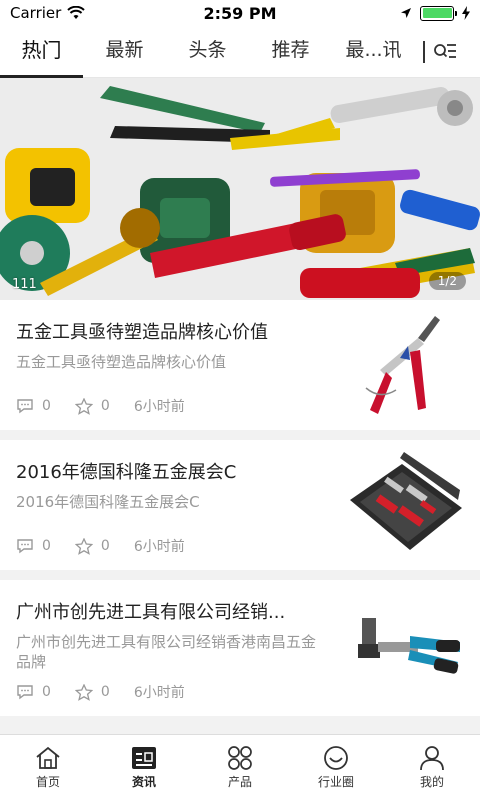 This screenshot has height=800, width=480. Describe the element at coordinates (290, 52) in the screenshot. I see `tab-recommended: 推荐` at that location.